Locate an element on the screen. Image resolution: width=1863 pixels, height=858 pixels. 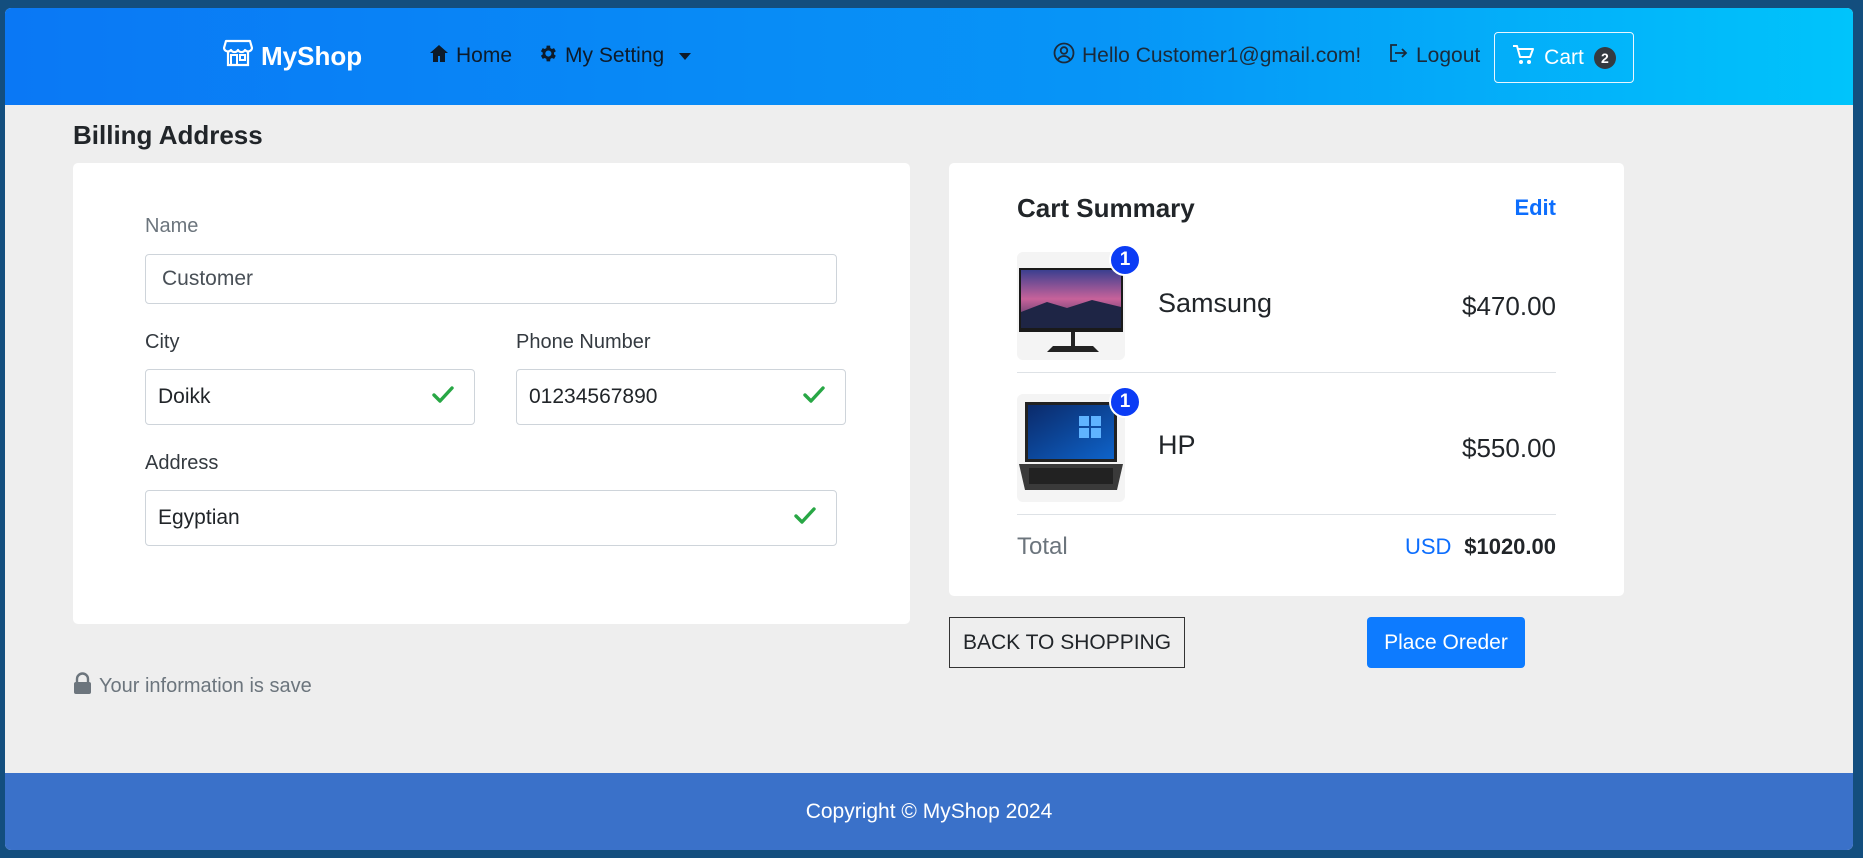
logout-icon is located at coordinates (1399, 56).